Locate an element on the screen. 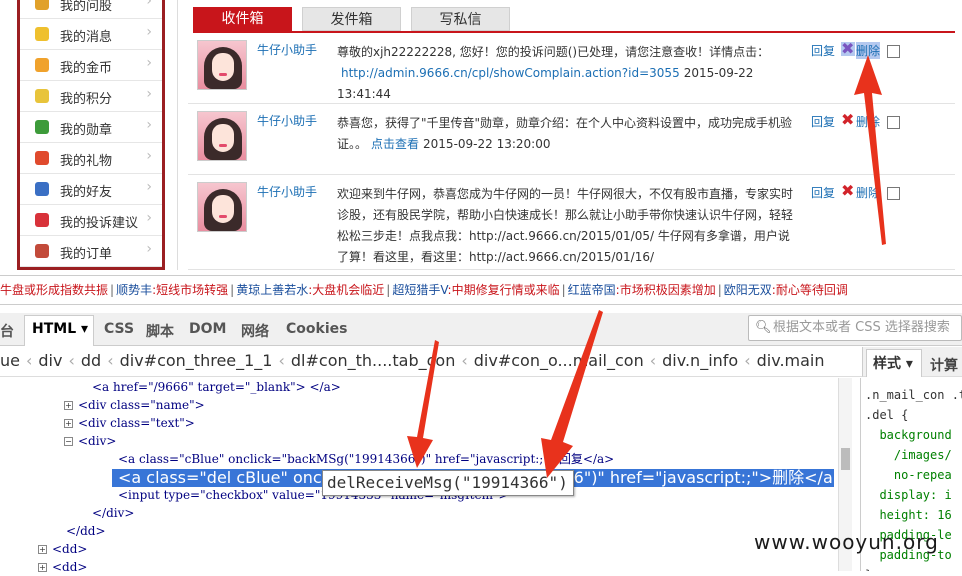  sidebar-item-label: 我的消息 is located at coordinates (86, 37).